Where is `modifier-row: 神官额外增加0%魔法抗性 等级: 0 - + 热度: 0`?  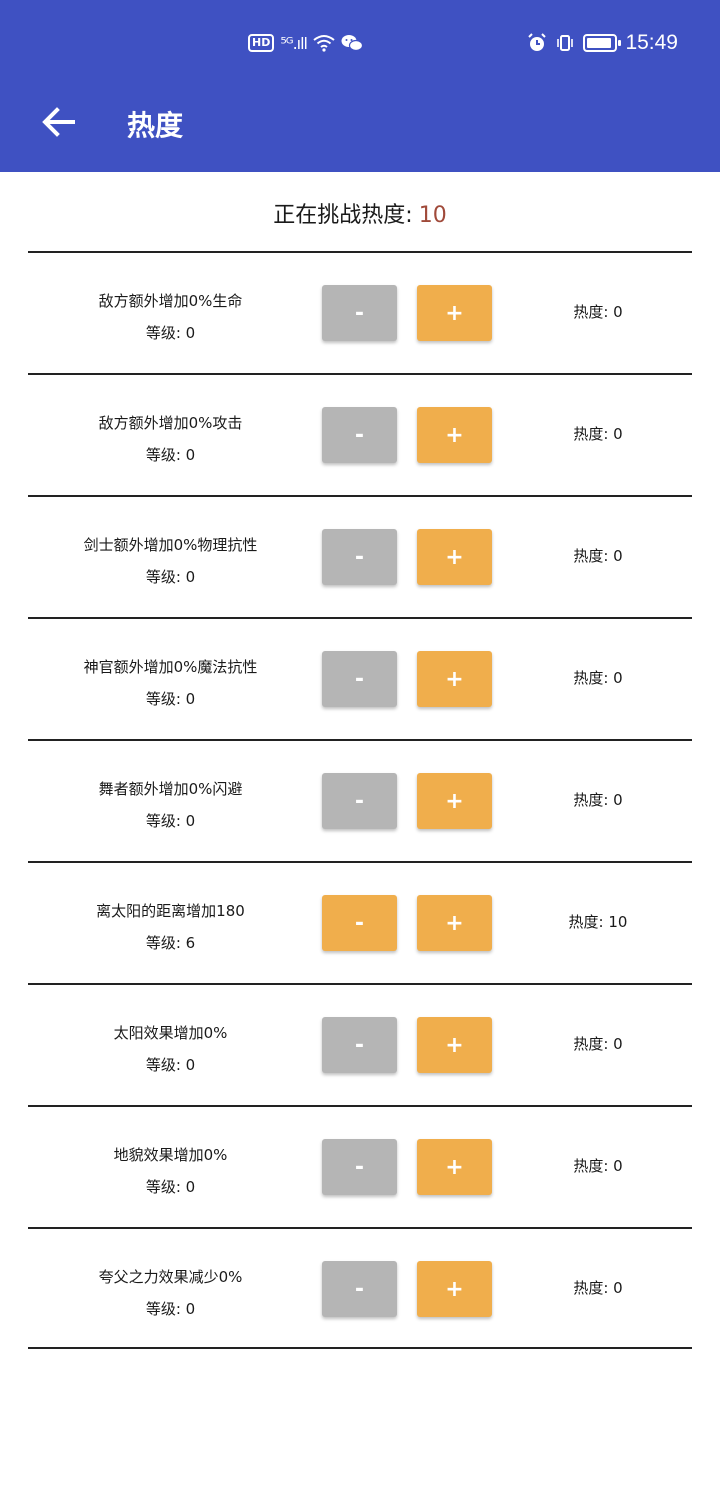 modifier-row: 神官额外增加0%魔法抗性 等级: 0 - + 热度: 0 is located at coordinates (360, 678).